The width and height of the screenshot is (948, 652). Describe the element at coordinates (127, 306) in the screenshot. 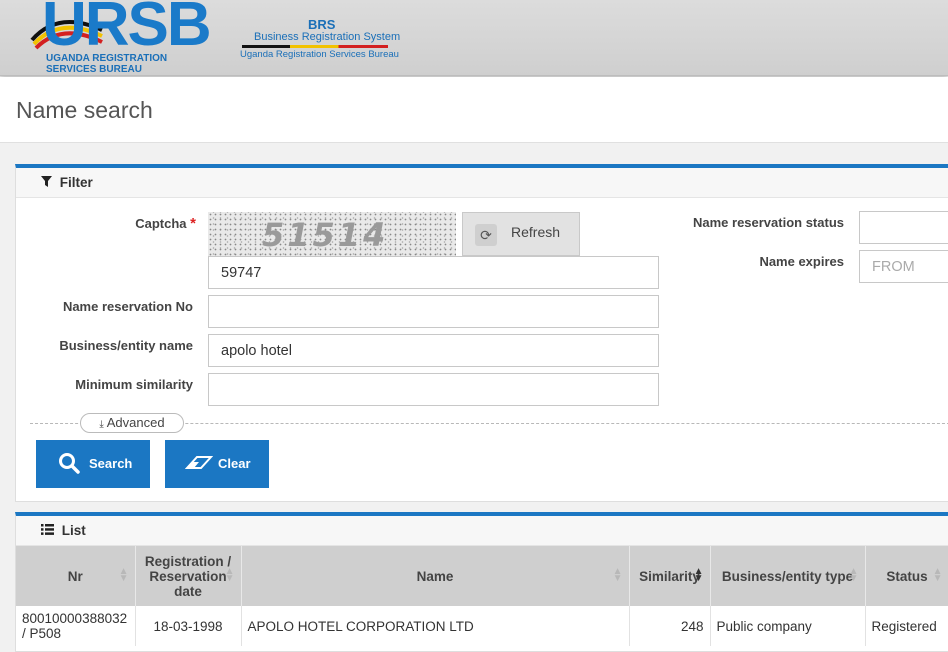

I see `reservation-no-label: Name reservation No` at that location.